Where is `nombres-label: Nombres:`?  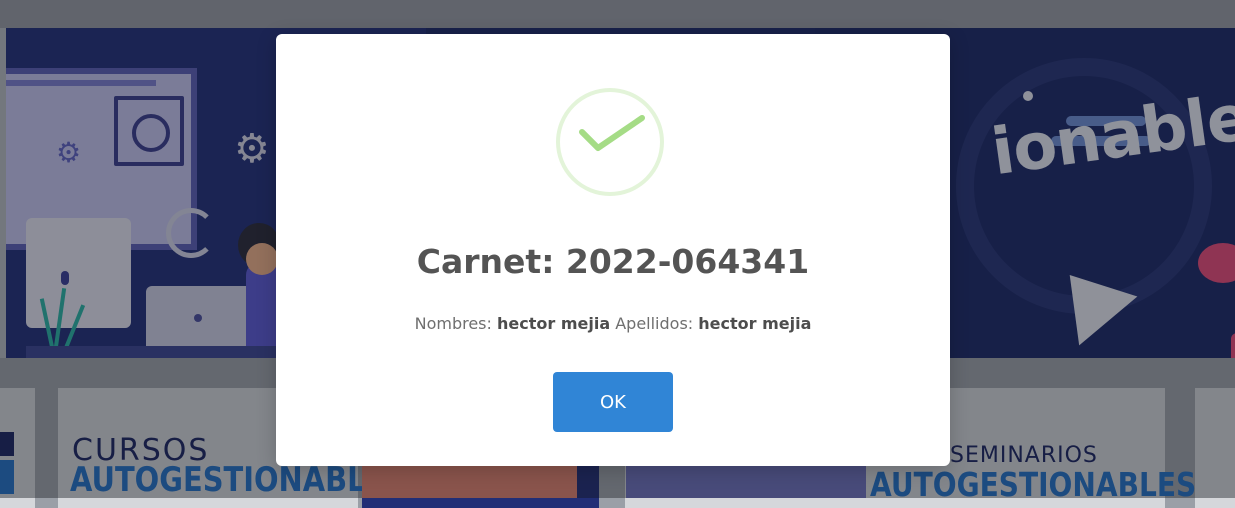
nombres-label: Nombres: is located at coordinates (453, 323).